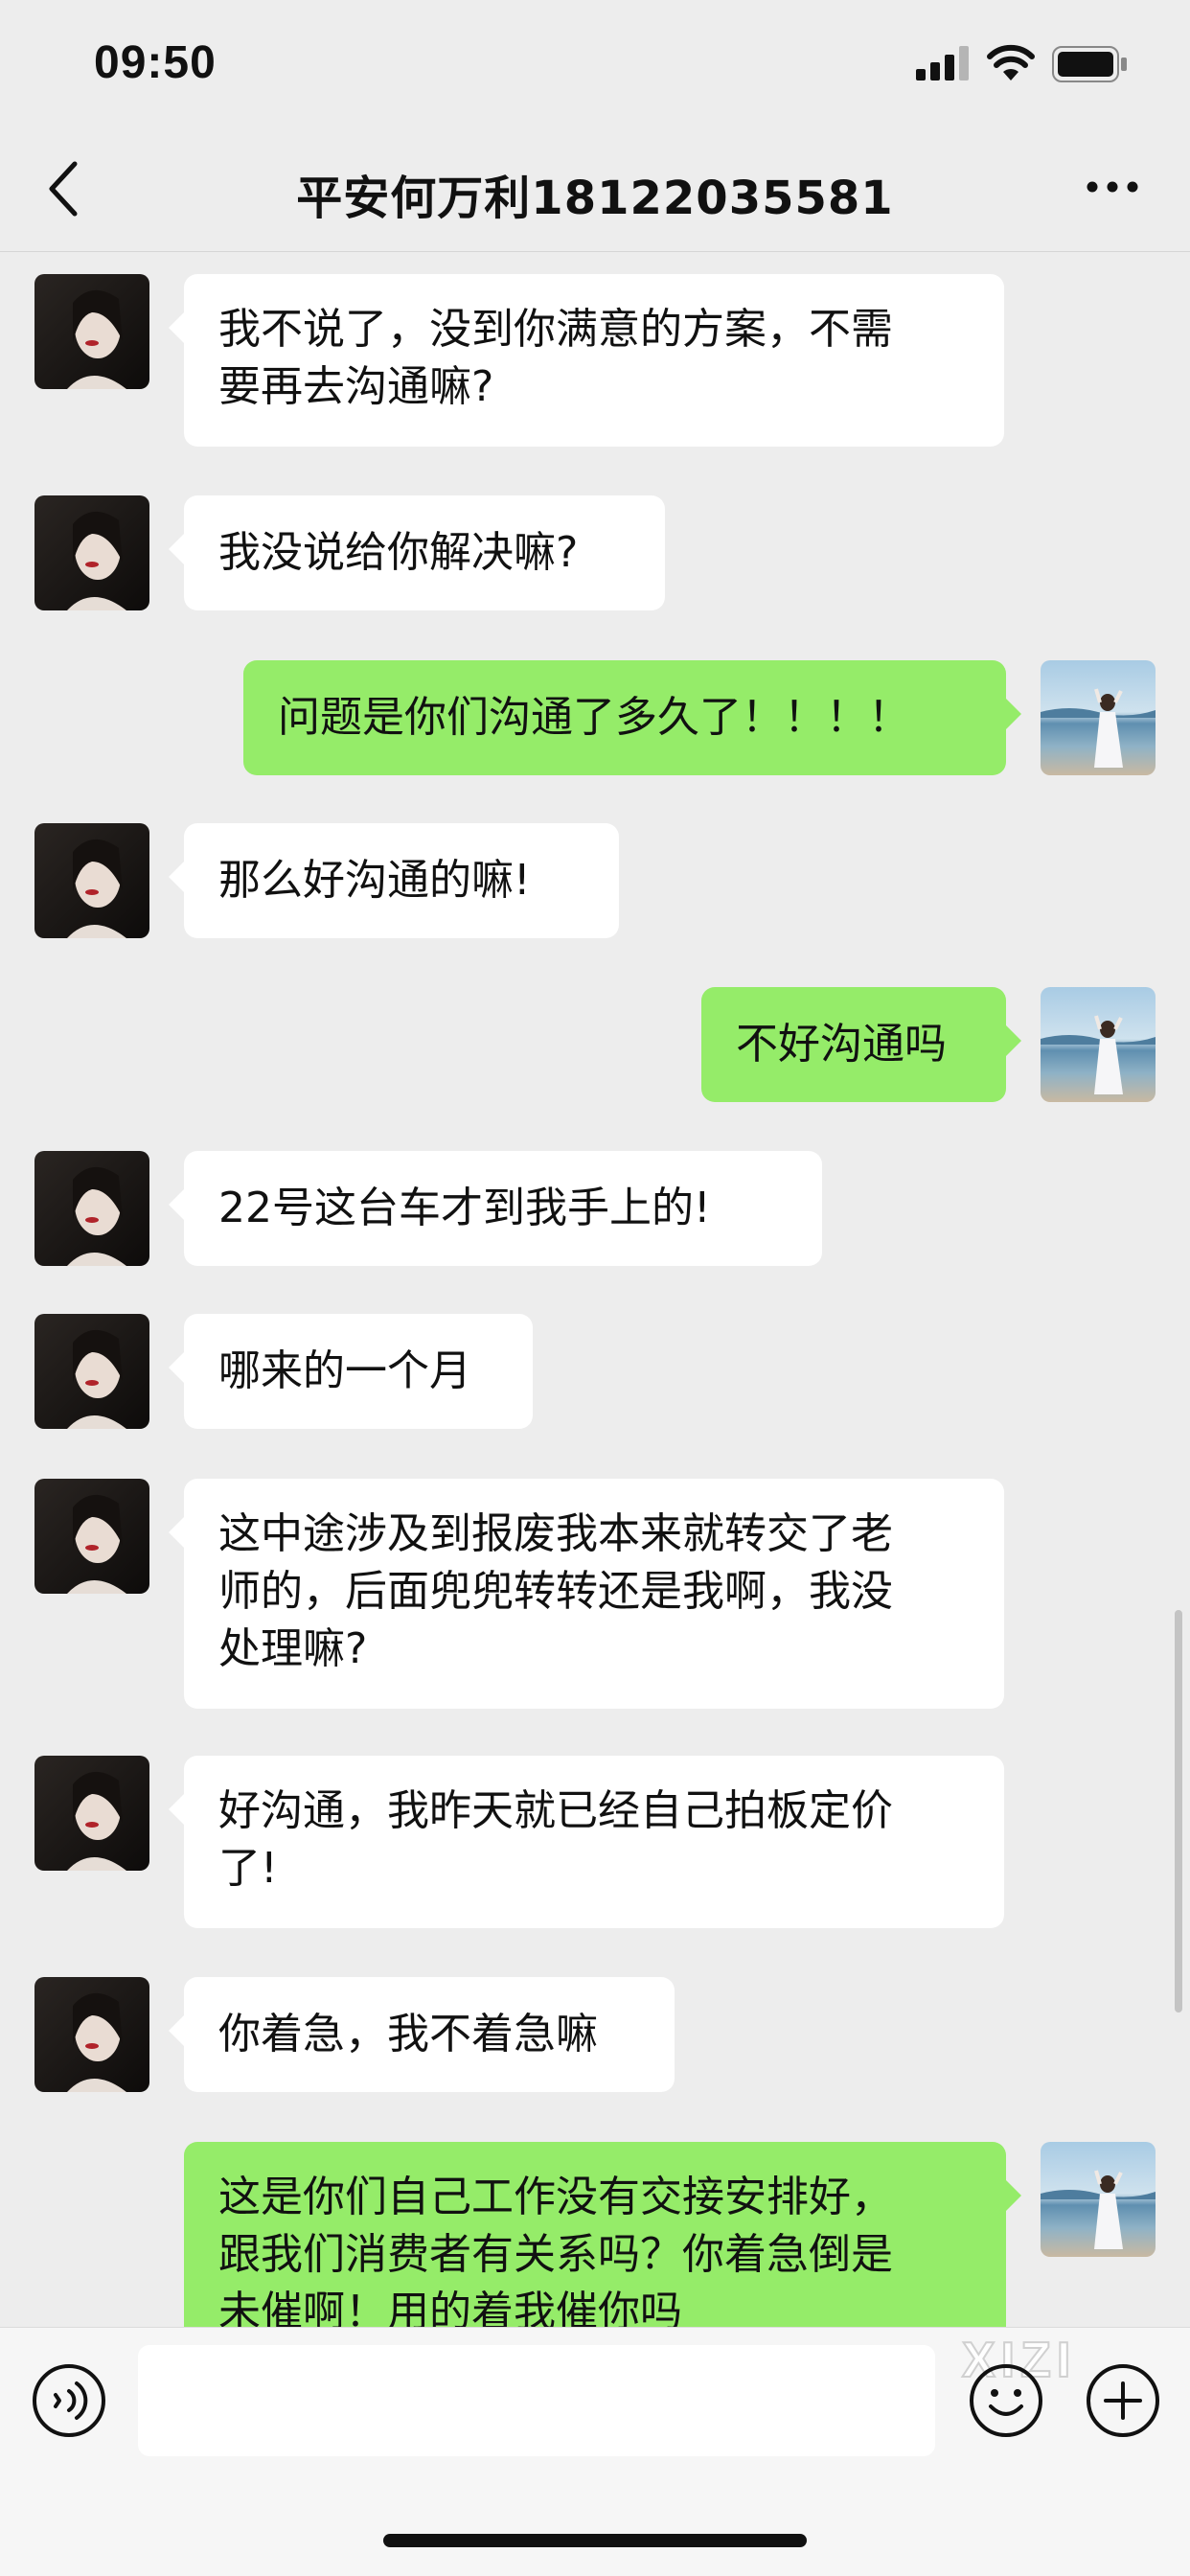 This screenshot has height=2576, width=1190. I want to click on status-bar: 09:50, so click(595, 64).